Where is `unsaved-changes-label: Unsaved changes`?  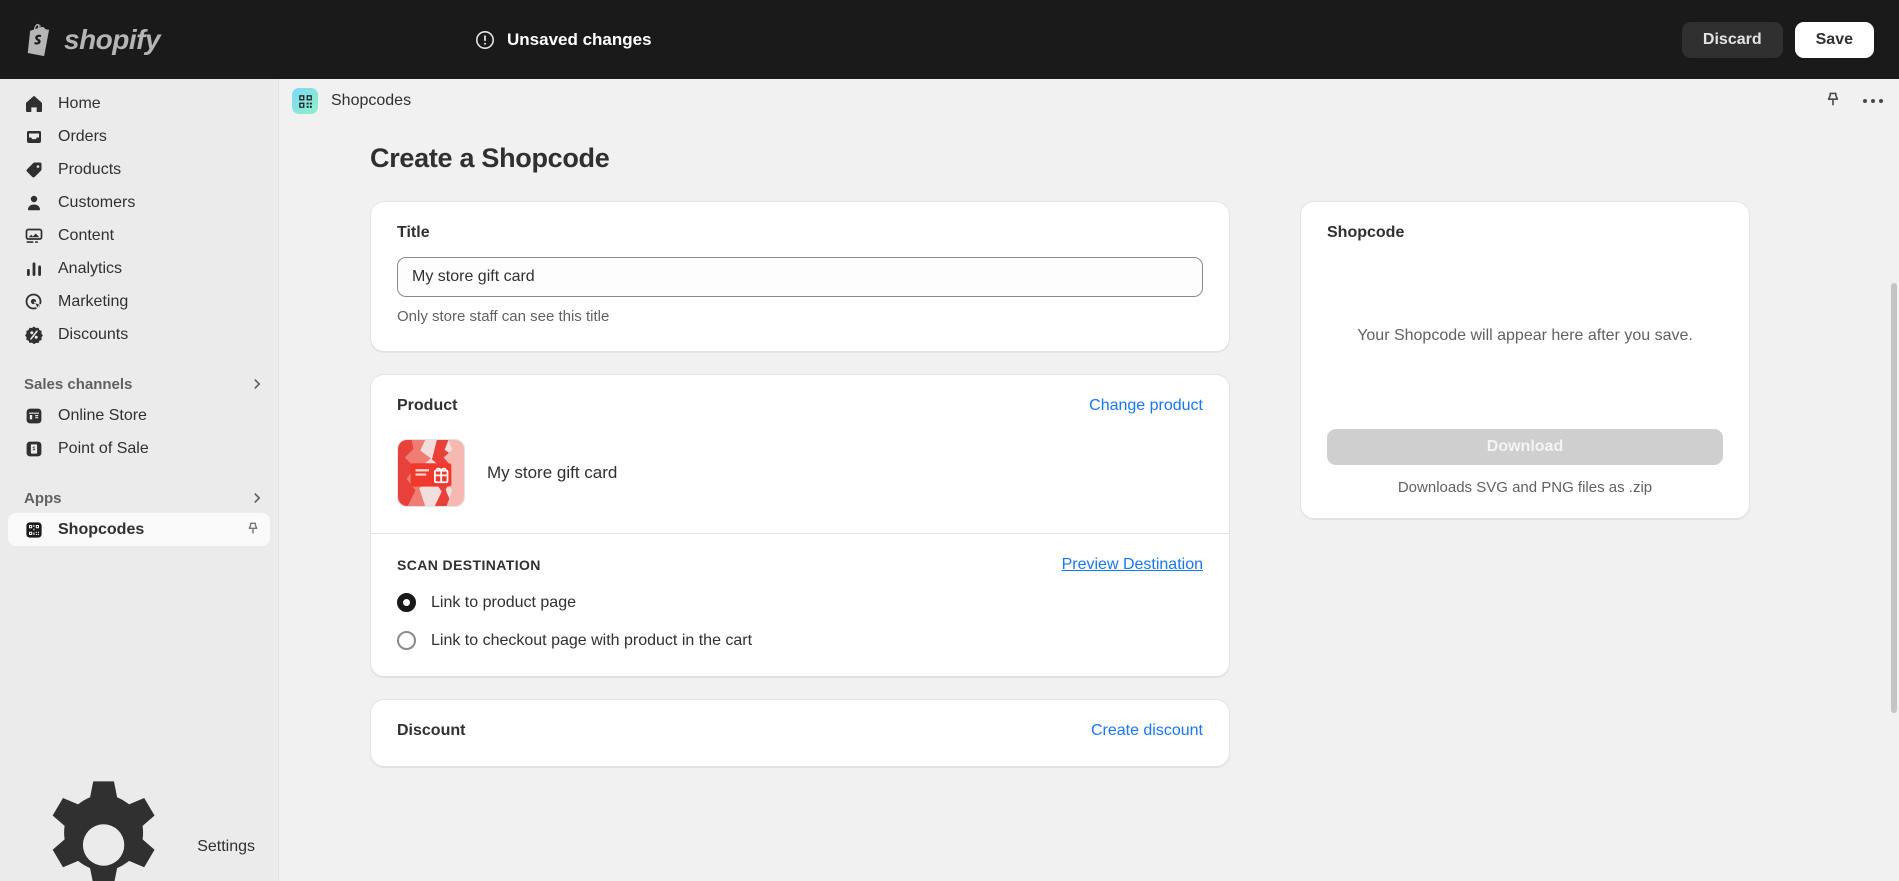
unsaved-changes-label: Unsaved changes is located at coordinates (579, 39).